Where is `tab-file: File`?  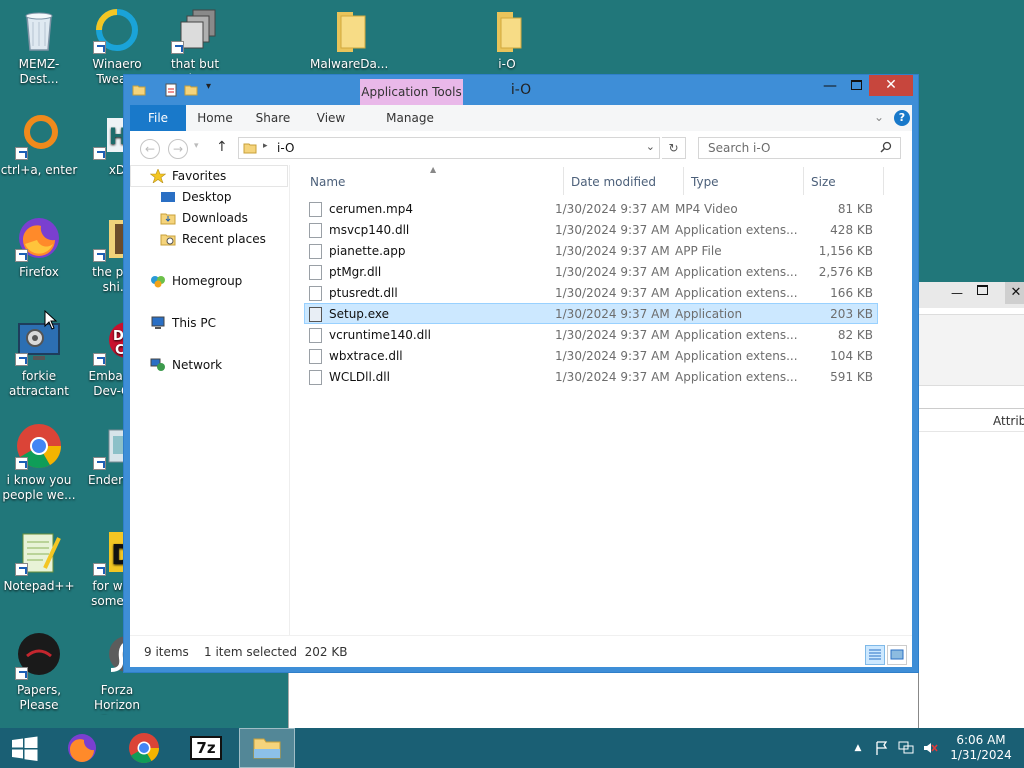
tab-file: File is located at coordinates (158, 118).